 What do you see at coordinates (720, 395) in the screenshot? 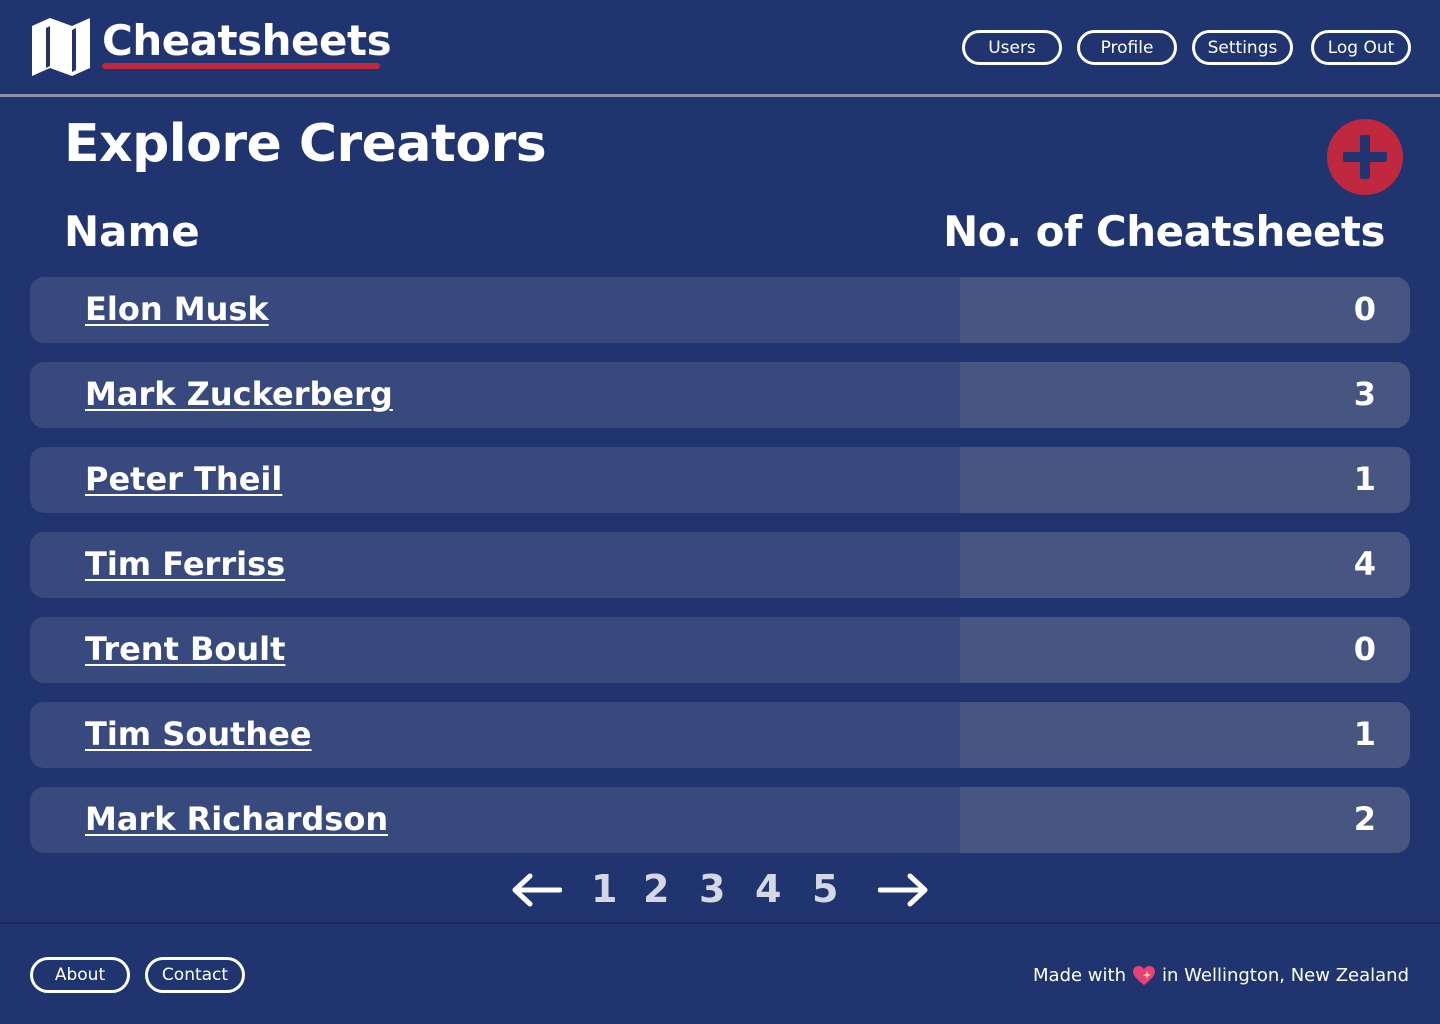
I see `table-row: Mark Zuckerberg 3` at bounding box center [720, 395].